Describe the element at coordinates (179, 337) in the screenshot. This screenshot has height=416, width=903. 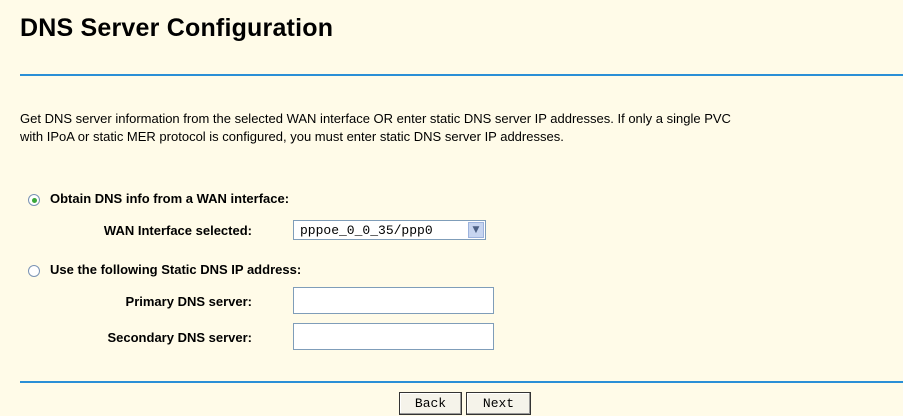
I see `secondary-dns-label: Secondary DNS server:` at that location.